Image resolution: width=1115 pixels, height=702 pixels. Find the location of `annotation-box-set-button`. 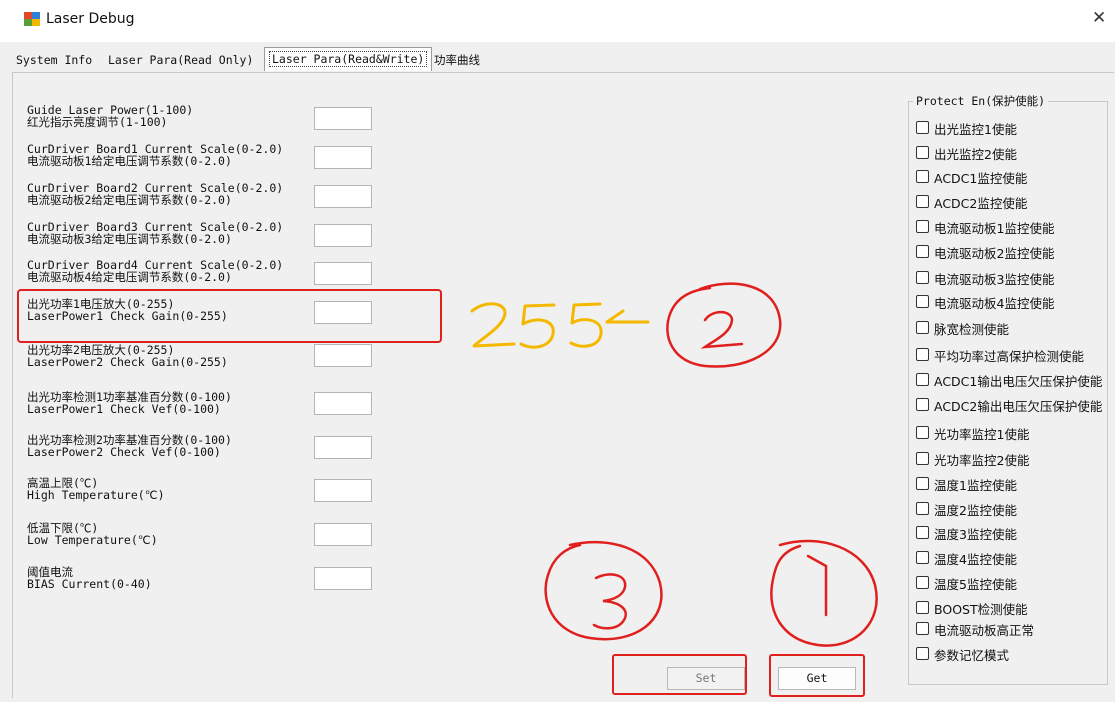

annotation-box-set-button is located at coordinates (679, 674).